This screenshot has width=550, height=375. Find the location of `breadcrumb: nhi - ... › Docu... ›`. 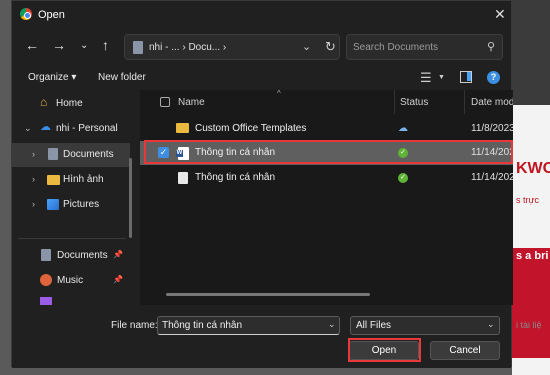

breadcrumb: nhi - ... › Docu... › is located at coordinates (187, 47).